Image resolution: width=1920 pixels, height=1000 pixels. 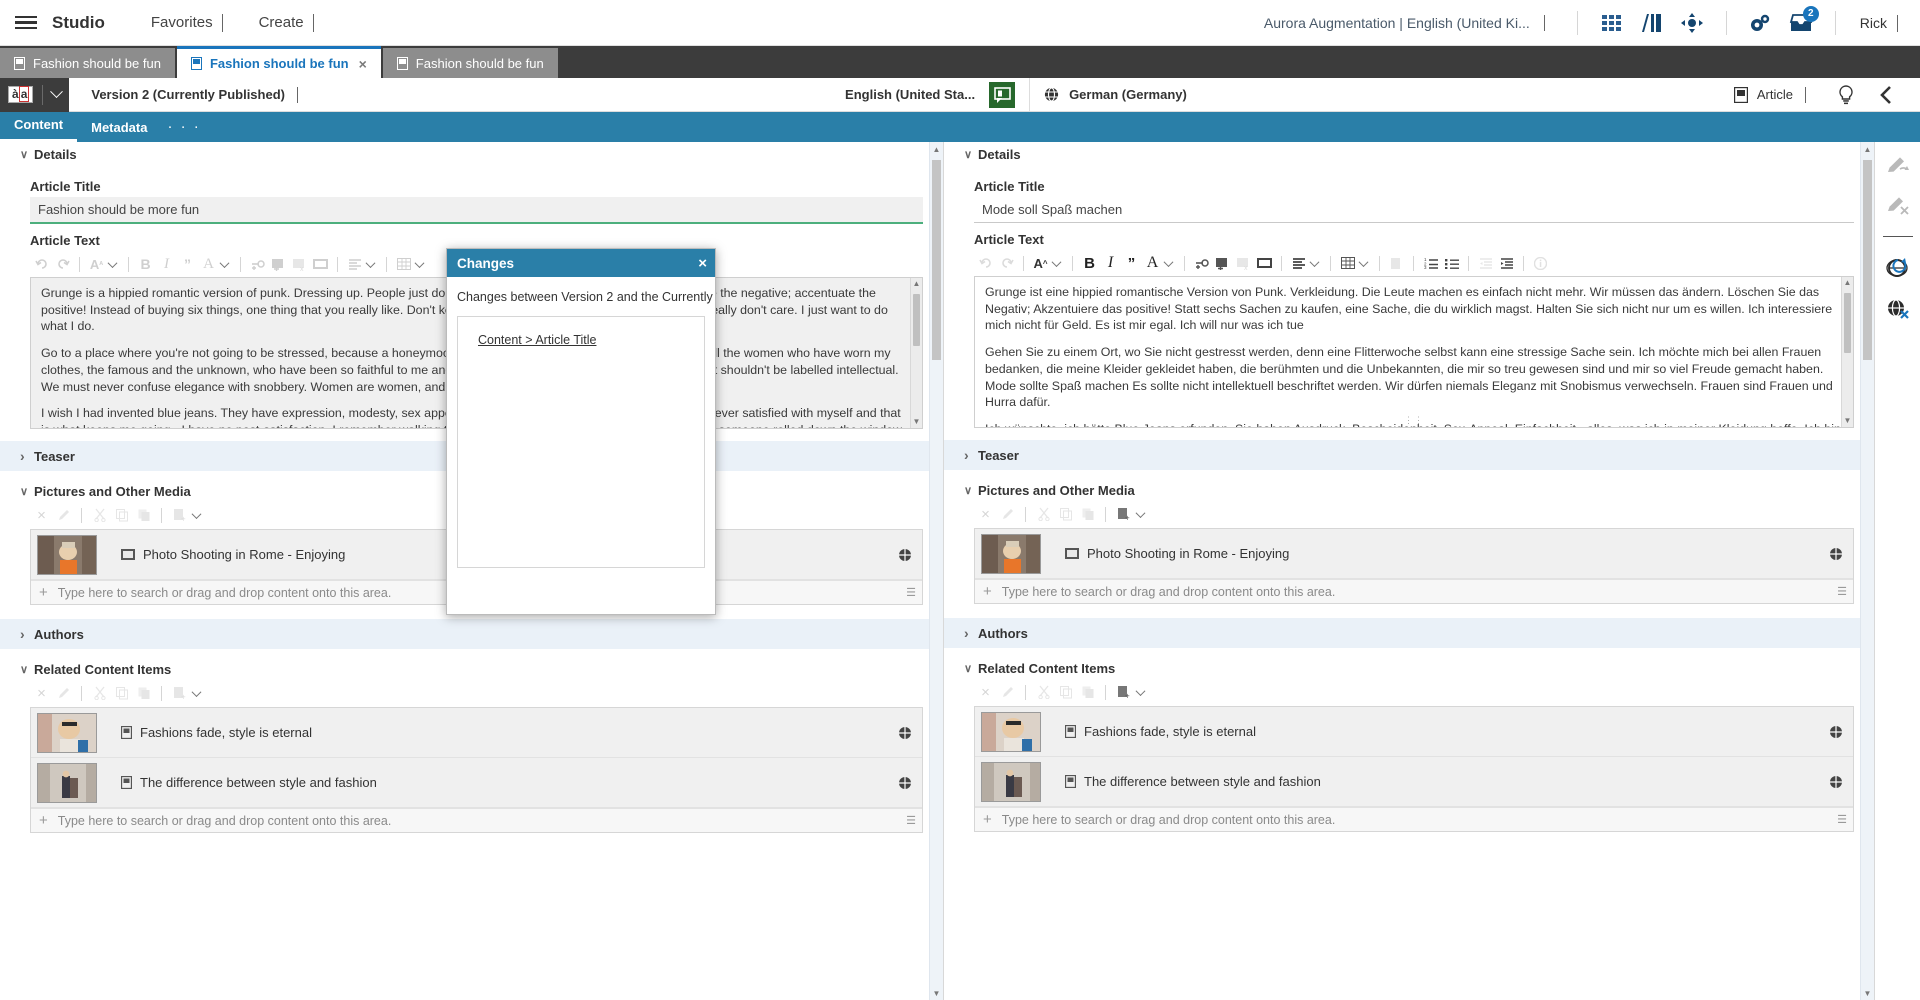 I want to click on tab-content: Content, so click(x=39, y=129).